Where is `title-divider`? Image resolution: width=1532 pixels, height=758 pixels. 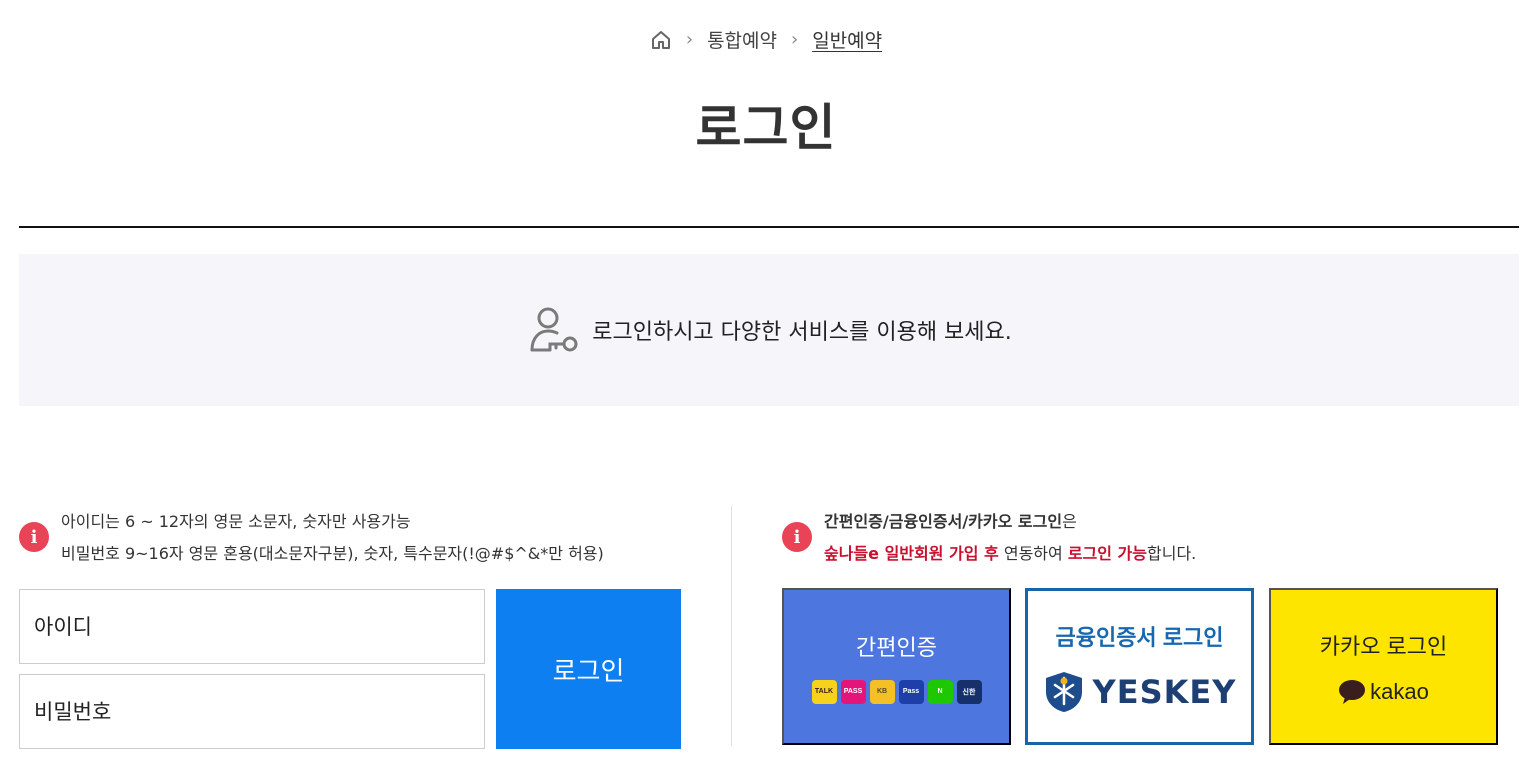 title-divider is located at coordinates (769, 227).